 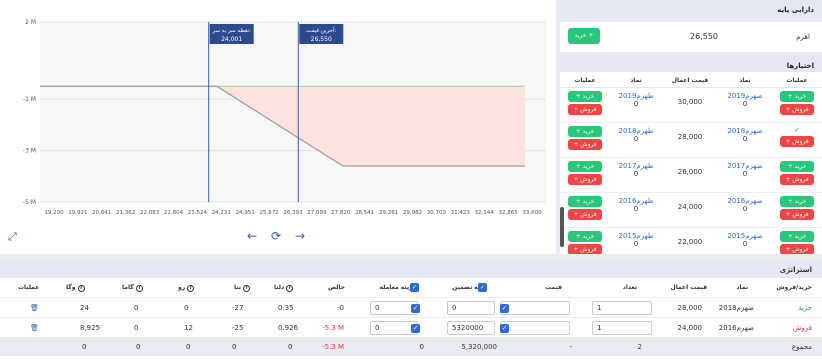 What do you see at coordinates (132, 288) in the screenshot?
I see `col-gamma: گاما i` at bounding box center [132, 288].